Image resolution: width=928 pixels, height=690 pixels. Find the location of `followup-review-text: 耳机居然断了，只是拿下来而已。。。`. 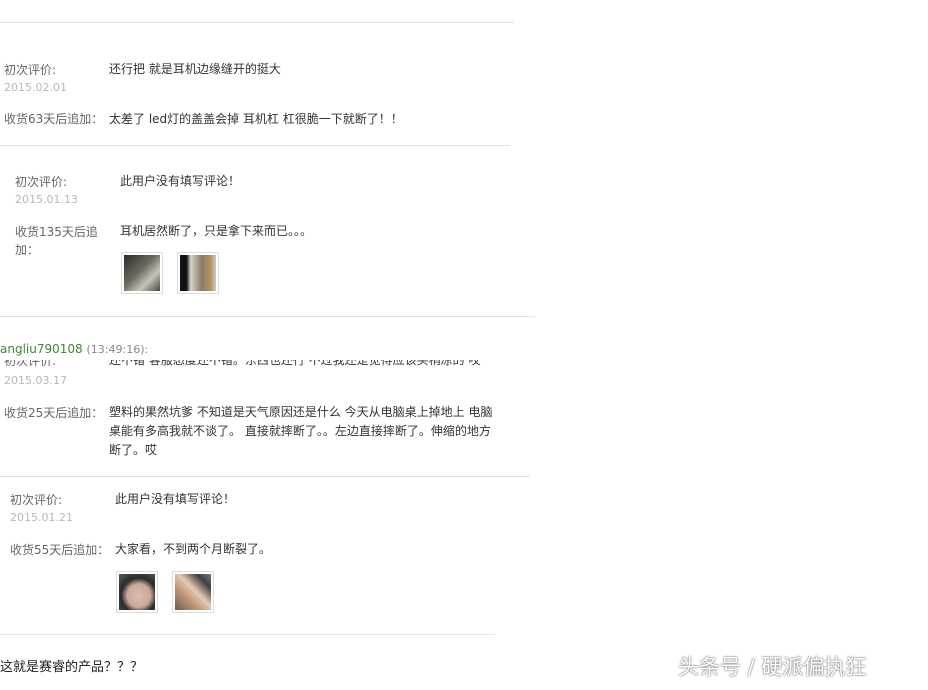

followup-review-text: 耳机居然断了，只是拿下来而已。。。 is located at coordinates (216, 231).